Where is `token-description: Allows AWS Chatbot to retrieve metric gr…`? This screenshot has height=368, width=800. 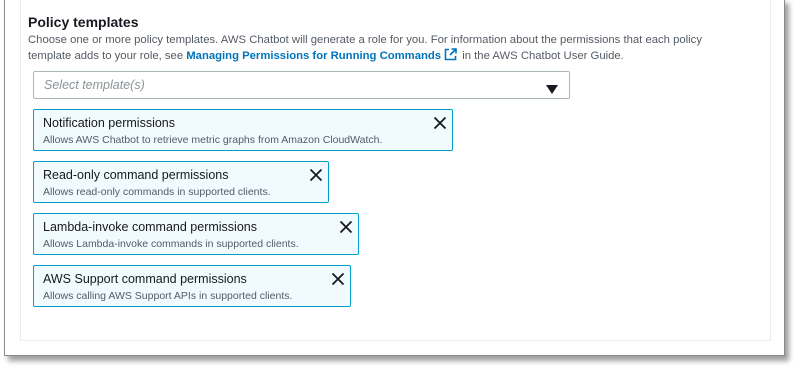 token-description: Allows AWS Chatbot to retrieve metric gr… is located at coordinates (213, 140).